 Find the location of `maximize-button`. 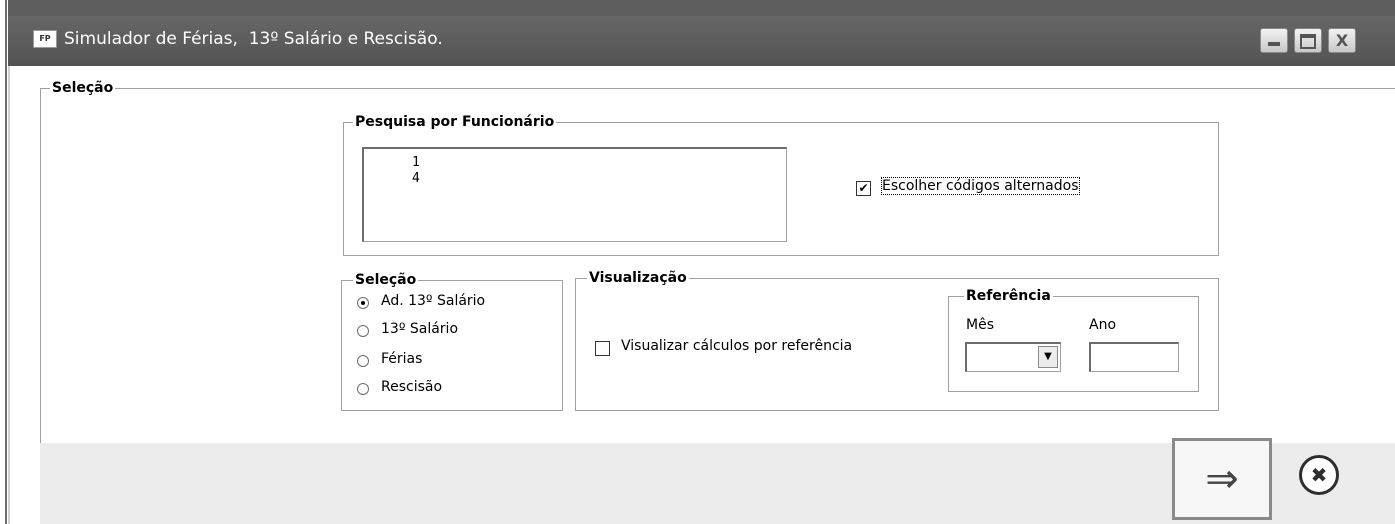

maximize-button is located at coordinates (1308, 40).